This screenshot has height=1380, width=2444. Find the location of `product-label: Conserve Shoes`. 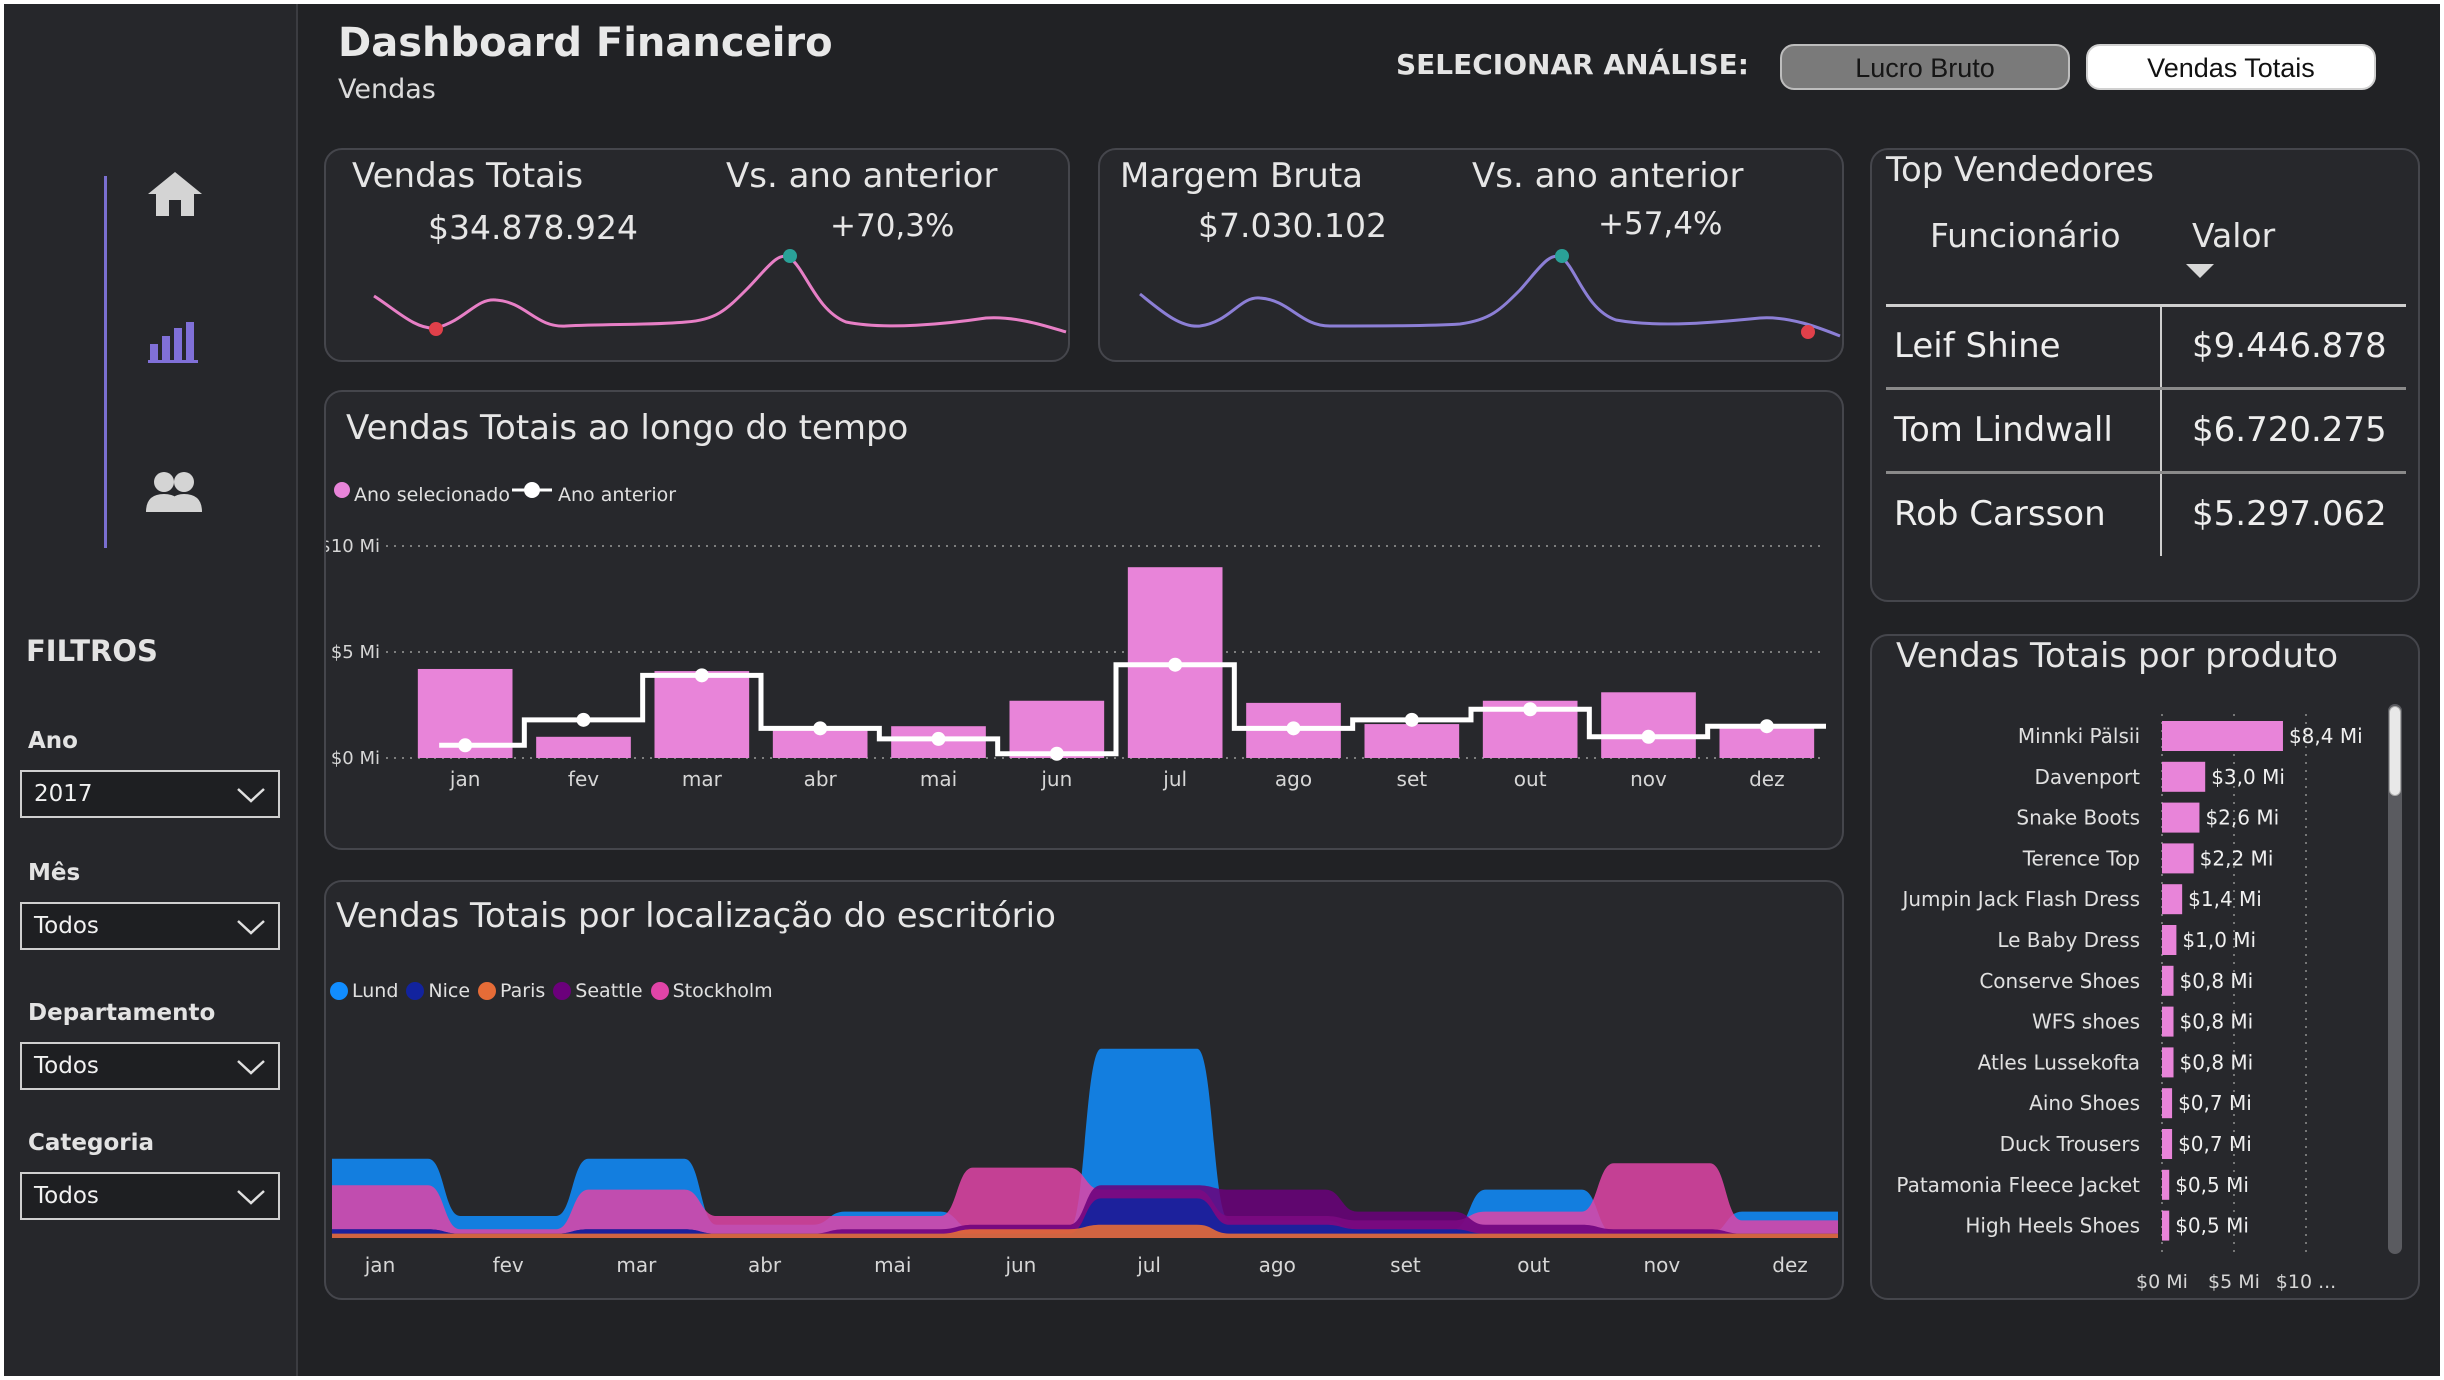

product-label: Conserve Shoes is located at coordinates (2059, 981).